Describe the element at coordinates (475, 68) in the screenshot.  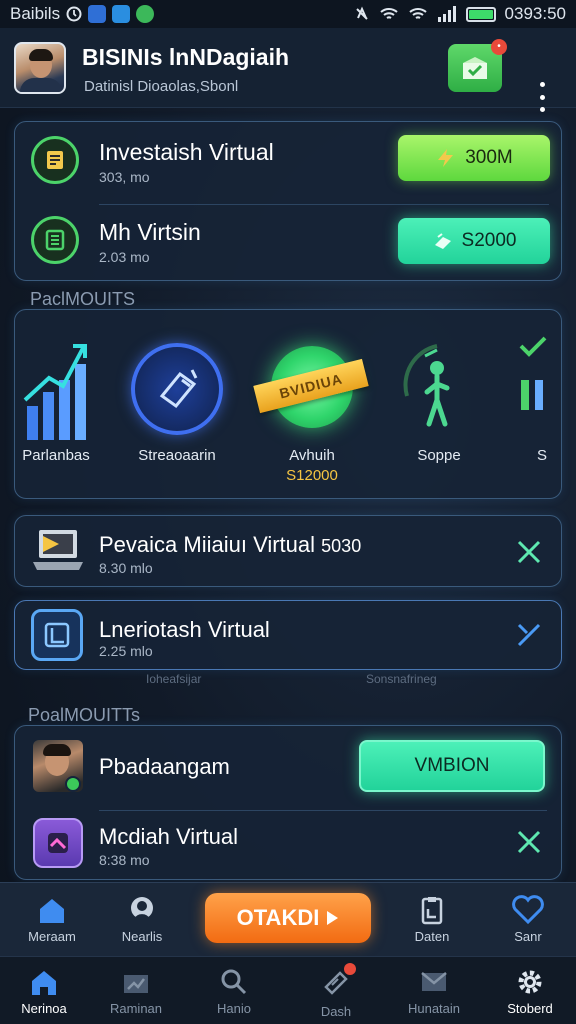
I see `wallet-check-icon` at that location.